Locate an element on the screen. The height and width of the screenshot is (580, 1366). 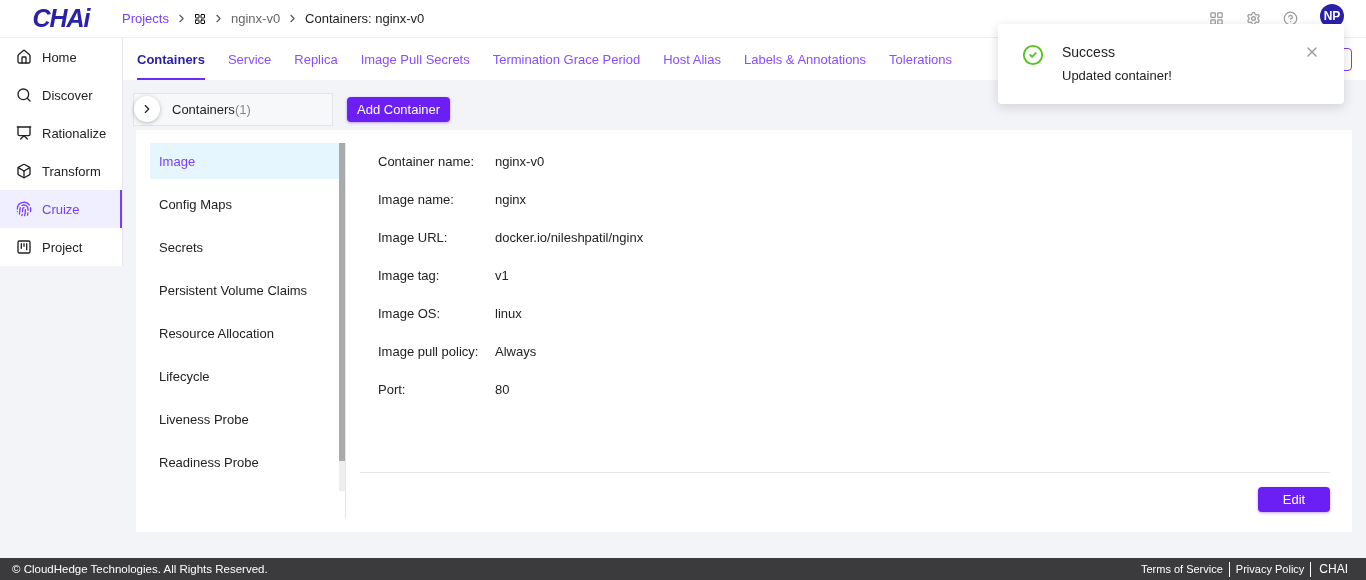
sidebar-item: Cruize is located at coordinates (61, 209).